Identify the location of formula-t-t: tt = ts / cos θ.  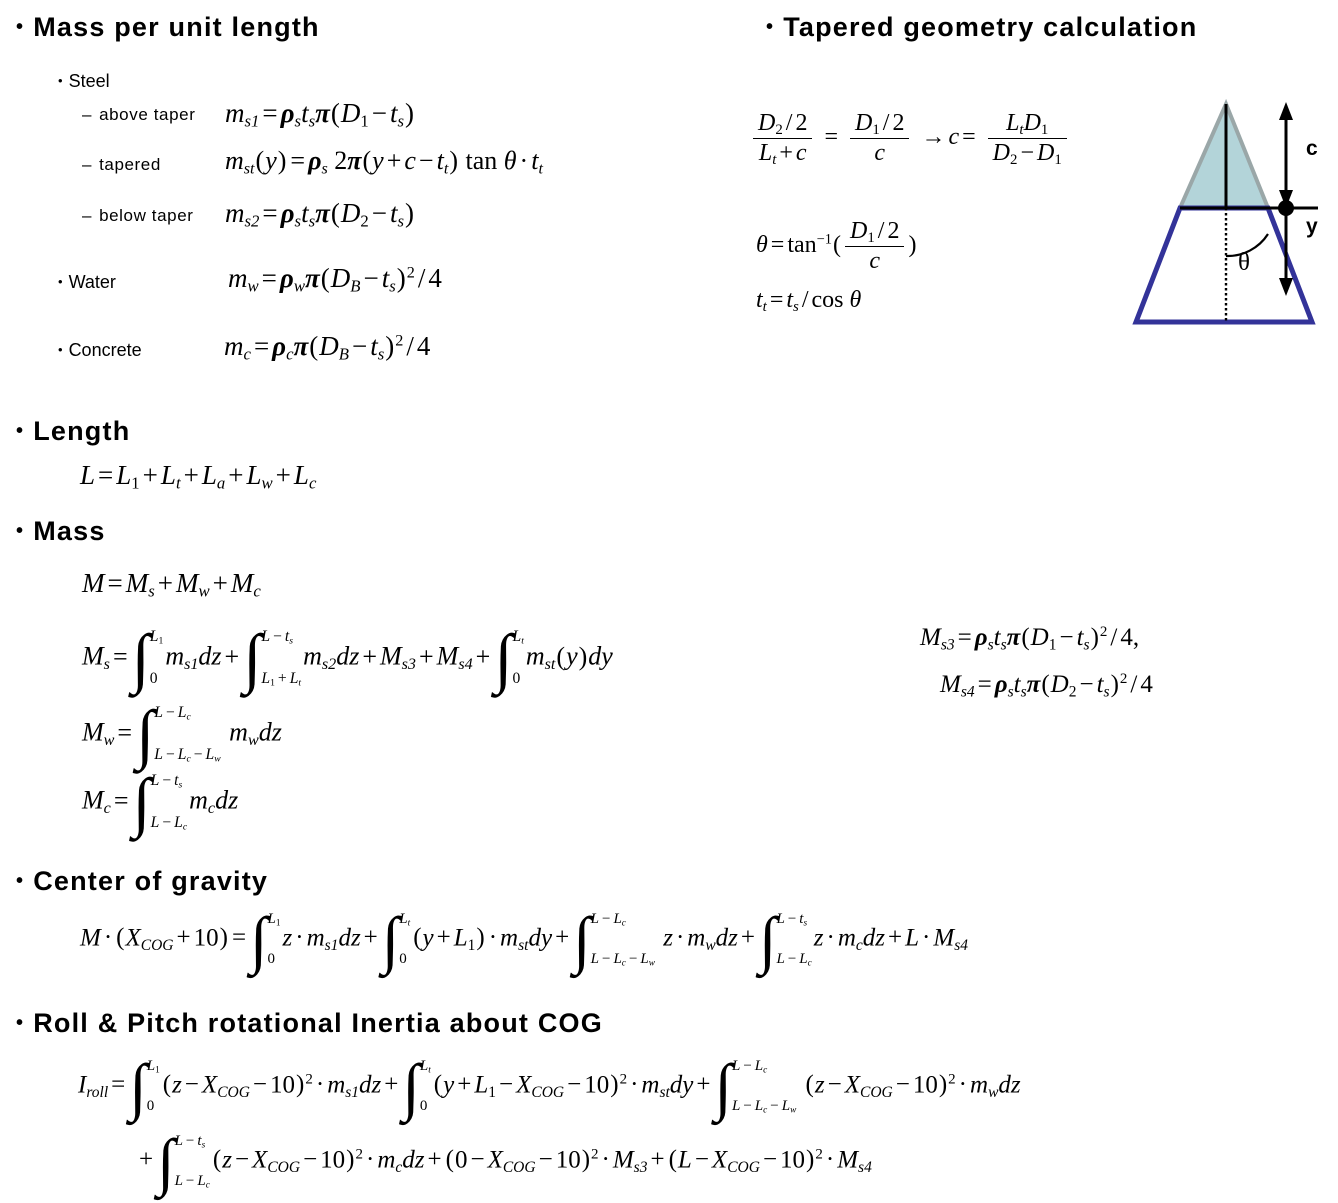
(809, 301).